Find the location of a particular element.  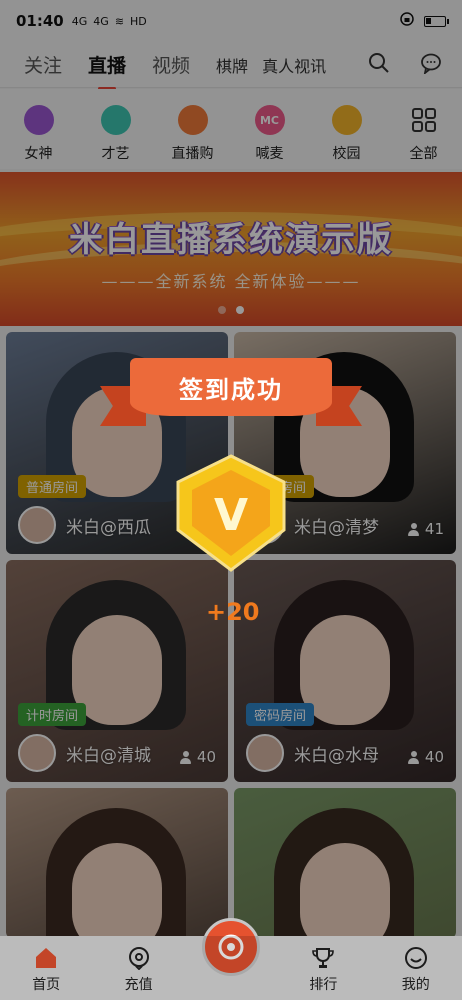

badge-letter: V is located at coordinates (231, 515).